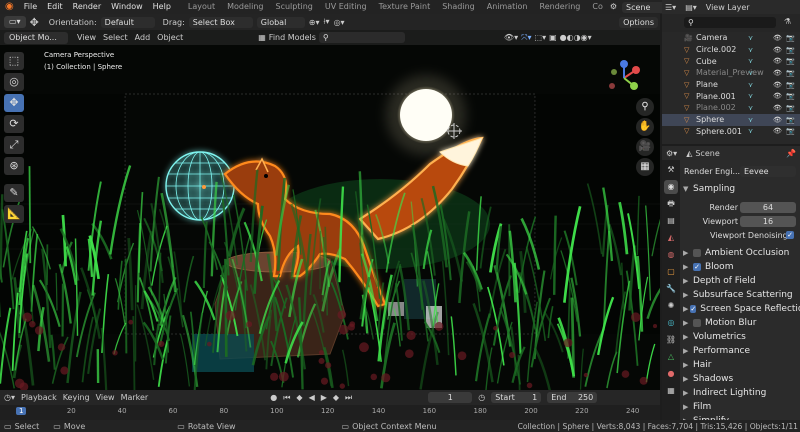 This screenshot has height=432, width=800. I want to click on render-section-header: ▶ Subsurface Scattering, so click(740, 295).